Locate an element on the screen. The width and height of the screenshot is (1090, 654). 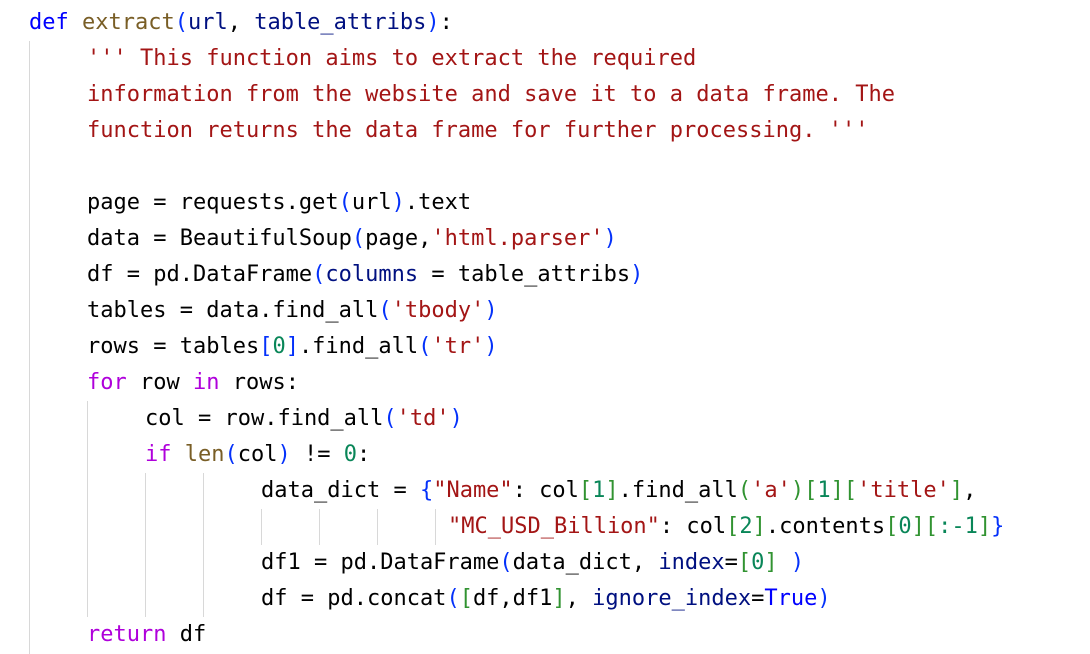
function-token: len is located at coordinates (204, 454).